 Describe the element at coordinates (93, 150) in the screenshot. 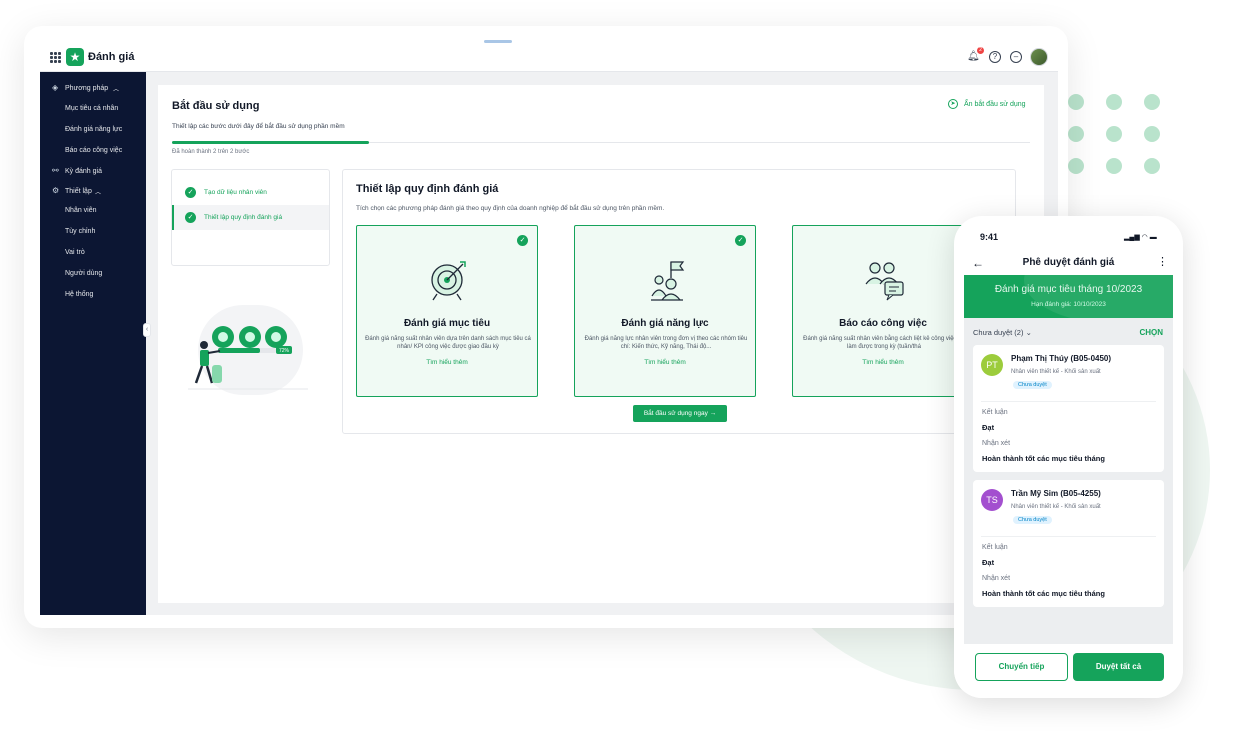

I see `sidebar-item-work-report: Báo cáo công việc` at that location.